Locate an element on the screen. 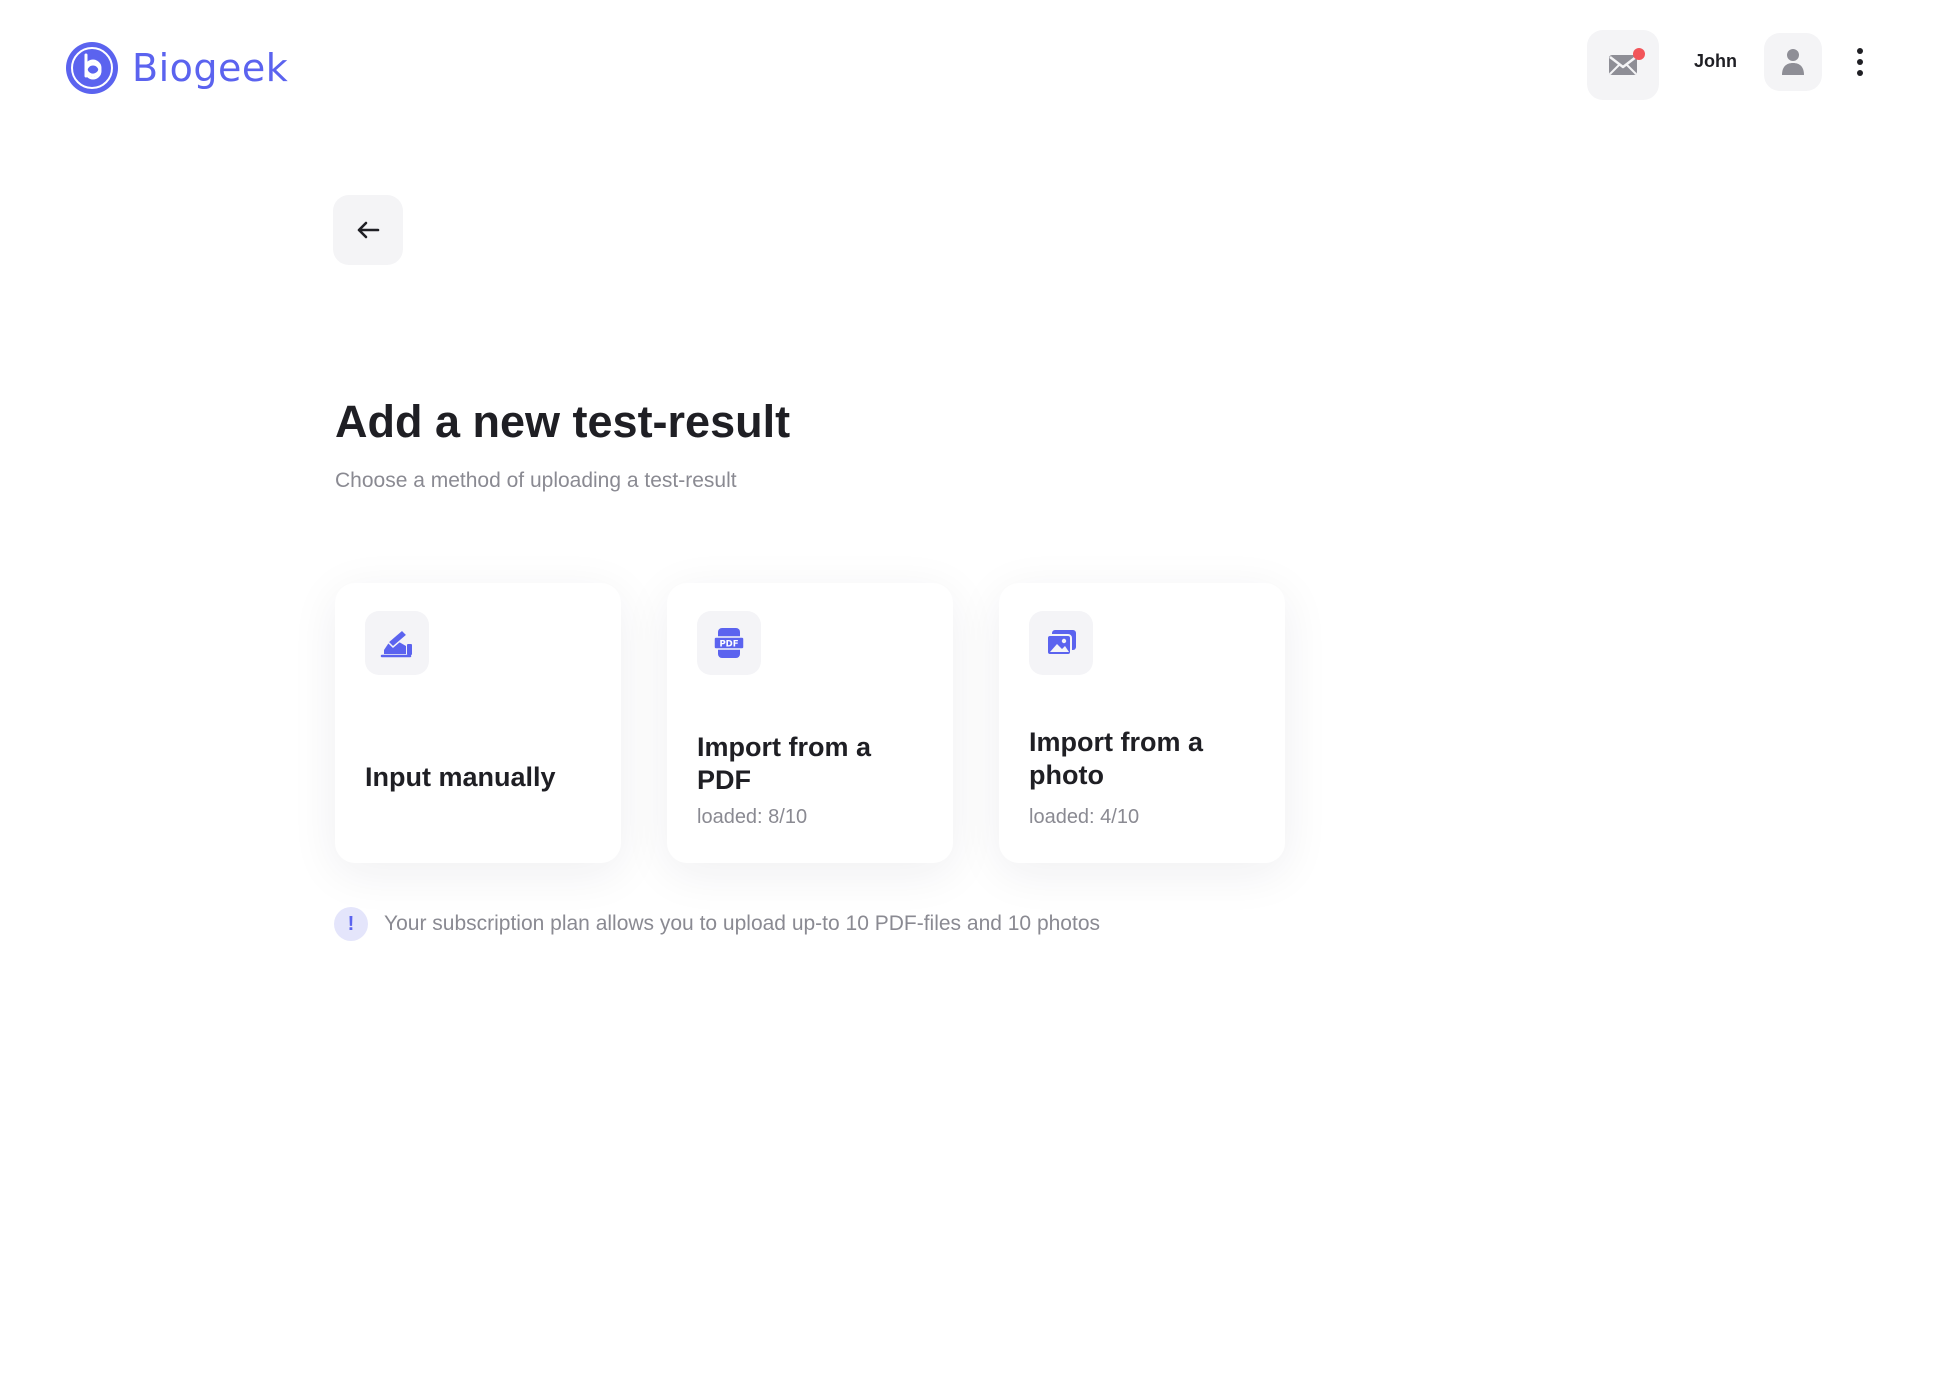 The height and width of the screenshot is (1400, 1934). hand-writing-icon is located at coordinates (396, 643).